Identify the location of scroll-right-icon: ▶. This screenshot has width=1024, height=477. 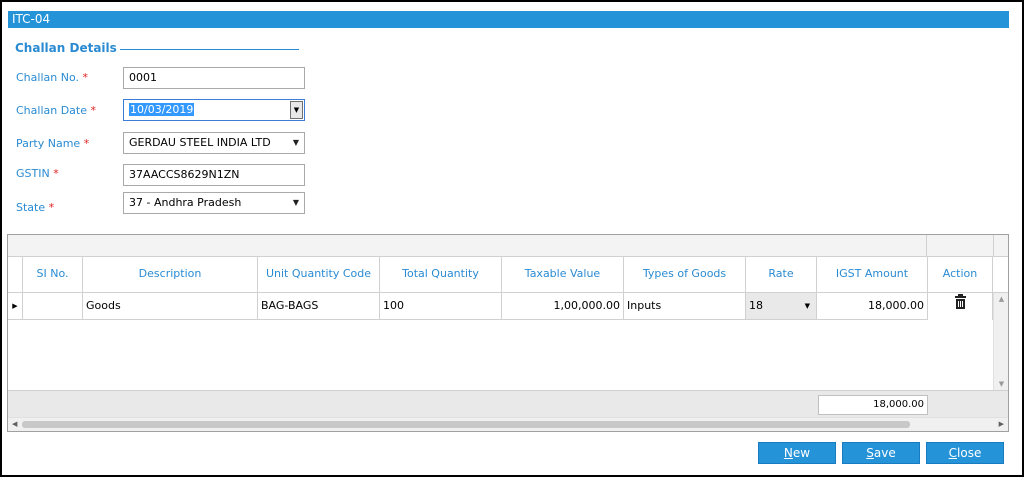
(1001, 424).